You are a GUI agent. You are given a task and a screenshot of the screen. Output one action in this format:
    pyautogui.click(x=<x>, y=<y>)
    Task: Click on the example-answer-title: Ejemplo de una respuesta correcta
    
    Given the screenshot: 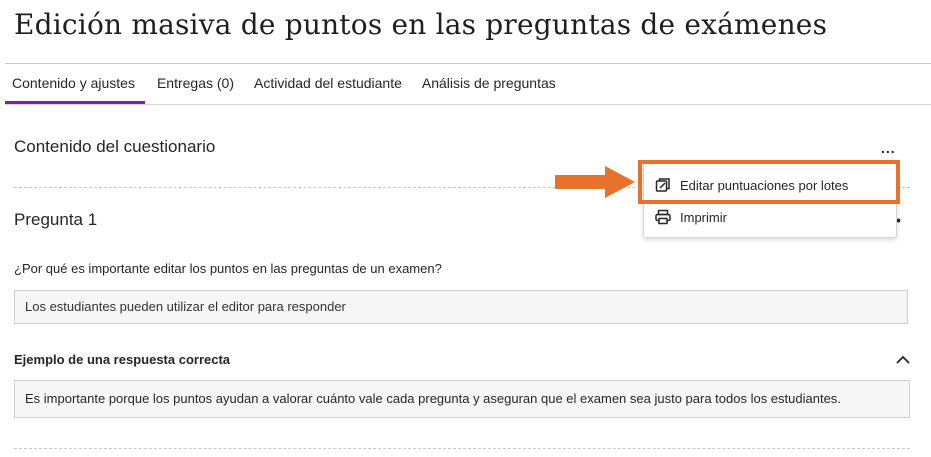 What is the action you would take?
    pyautogui.click(x=122, y=359)
    